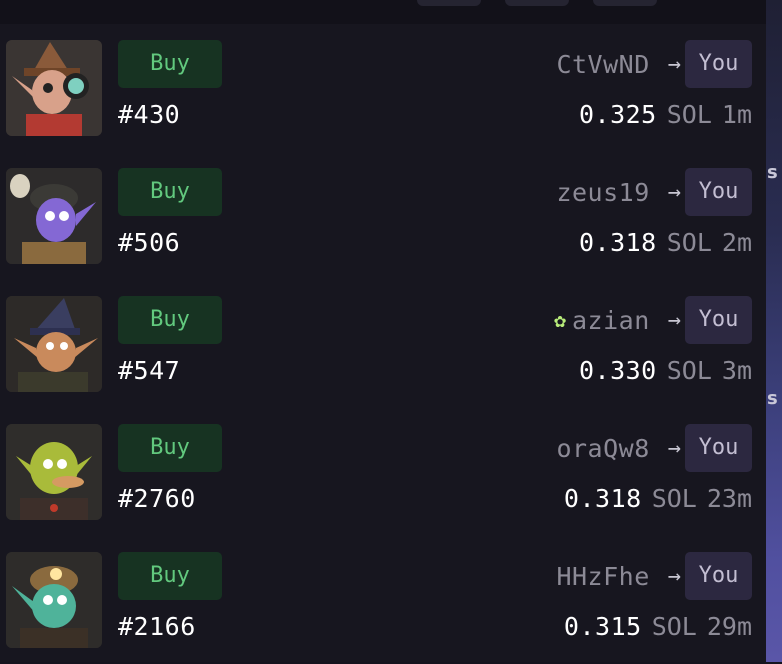 Image resolution: width=782 pixels, height=664 pixels. I want to click on time-ago: 23m, so click(729, 498).